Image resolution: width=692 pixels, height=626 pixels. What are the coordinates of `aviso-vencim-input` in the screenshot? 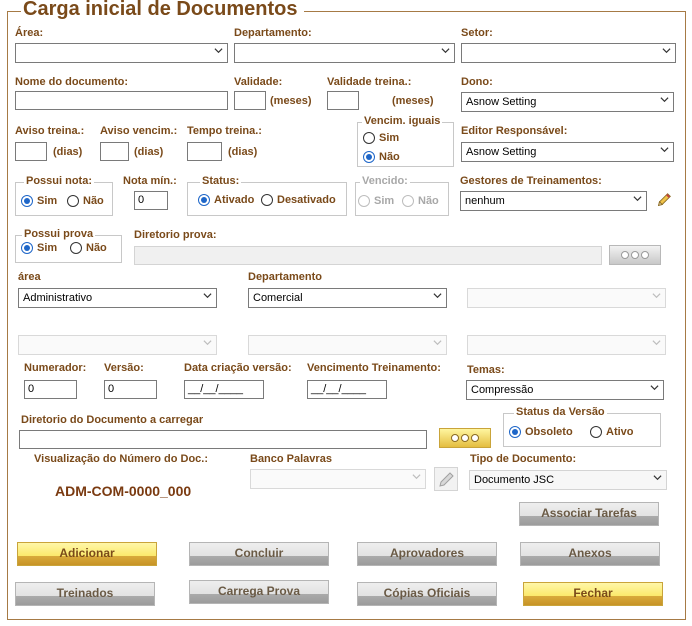 It's located at (114, 151).